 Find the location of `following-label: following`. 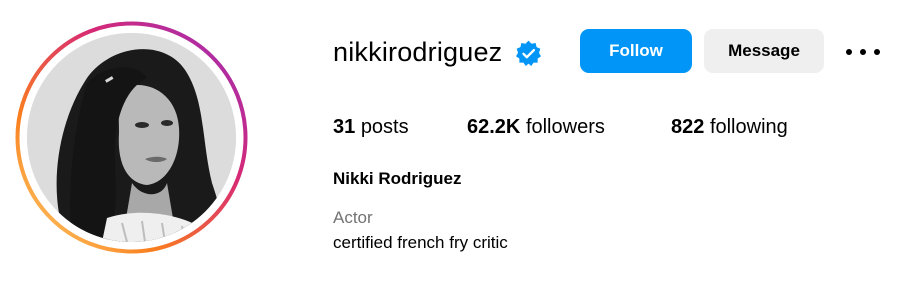

following-label: following is located at coordinates (748, 127).